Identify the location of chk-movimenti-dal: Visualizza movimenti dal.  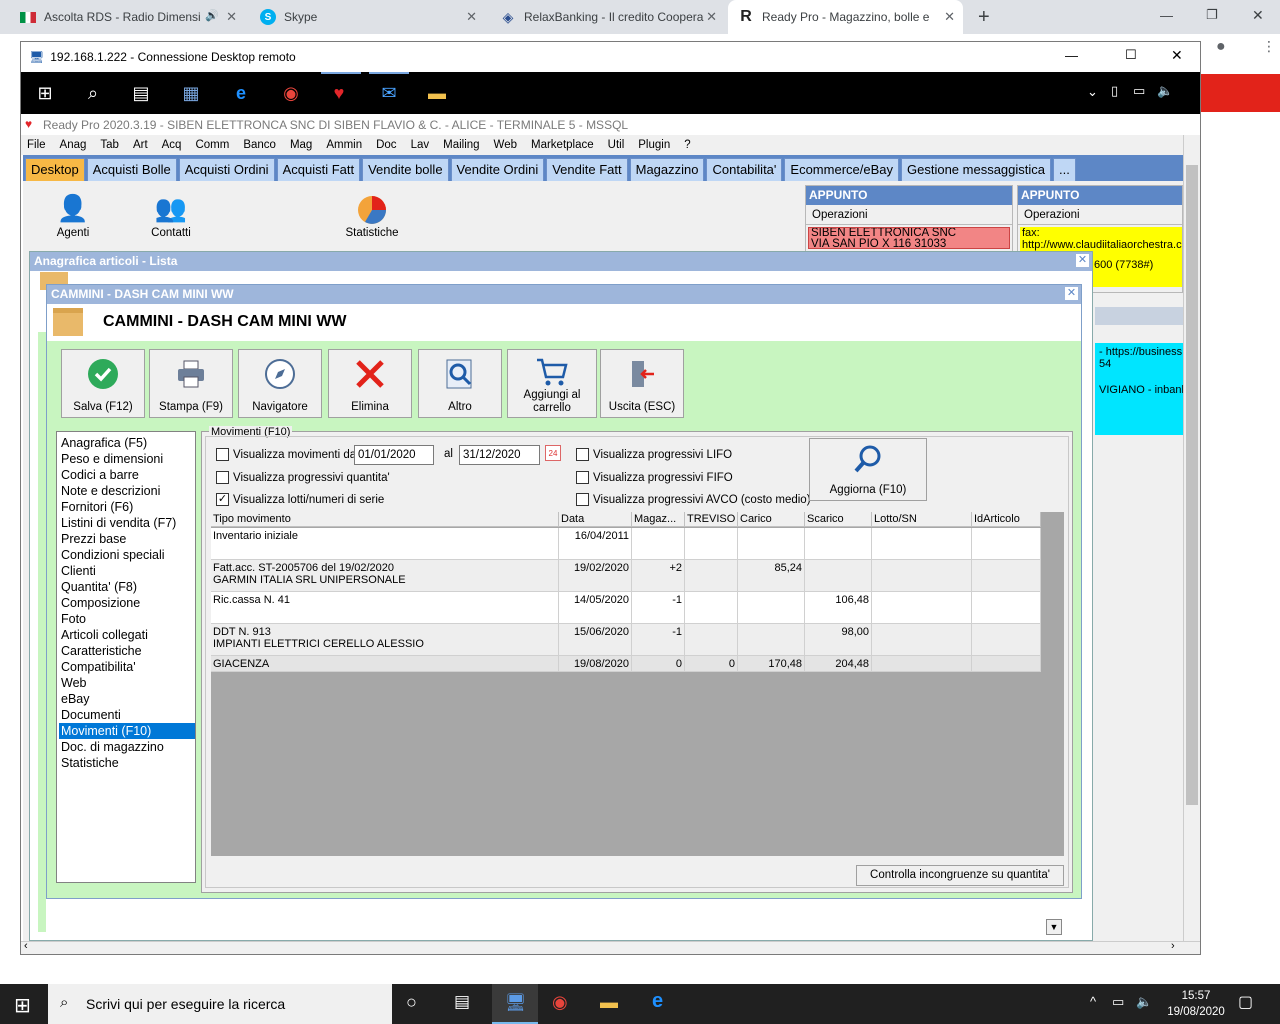
(287, 454).